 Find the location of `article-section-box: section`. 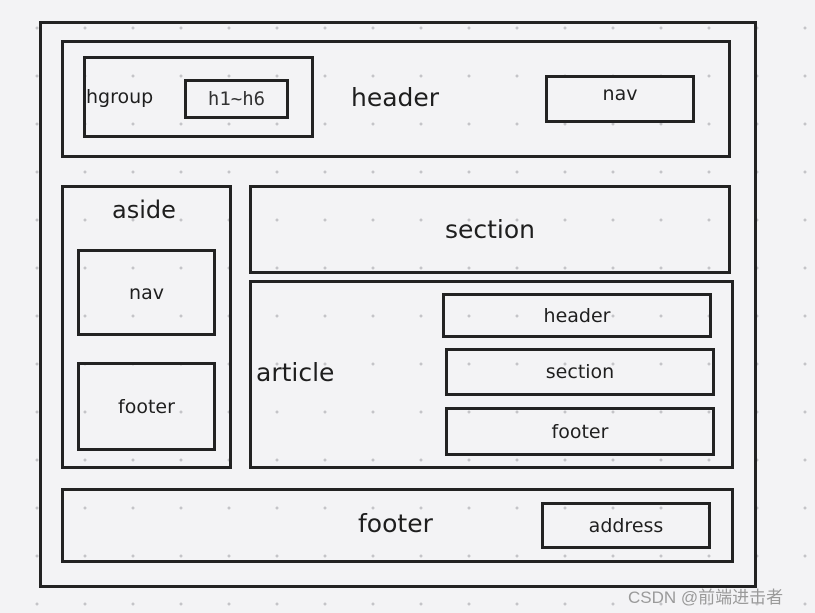

article-section-box: section is located at coordinates (580, 372).